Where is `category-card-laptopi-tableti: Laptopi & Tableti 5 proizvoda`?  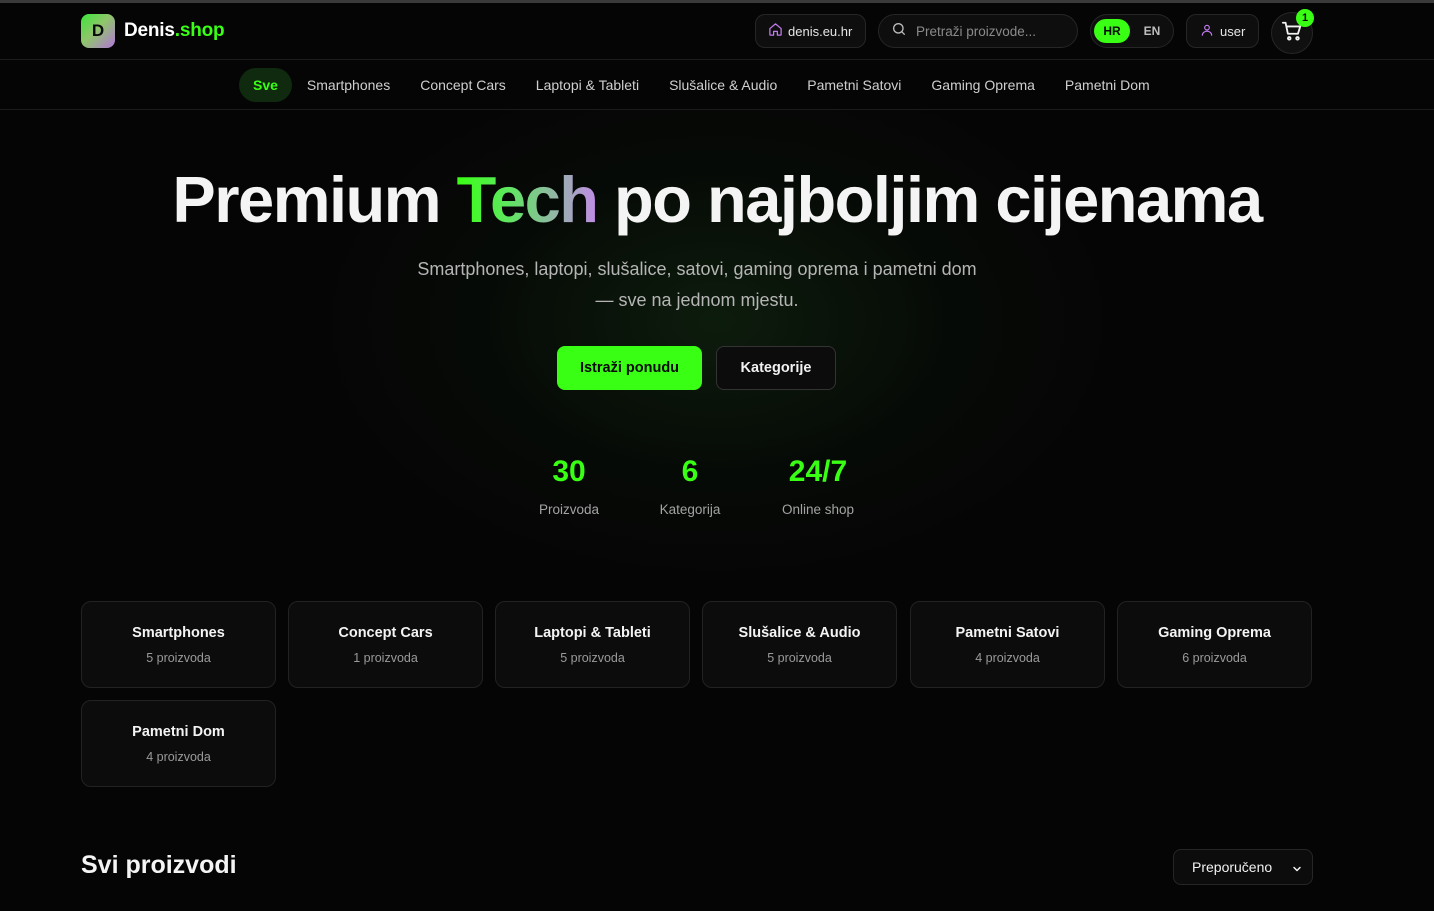 category-card-laptopi-tableti: Laptopi & Tableti 5 proizvoda is located at coordinates (592, 644).